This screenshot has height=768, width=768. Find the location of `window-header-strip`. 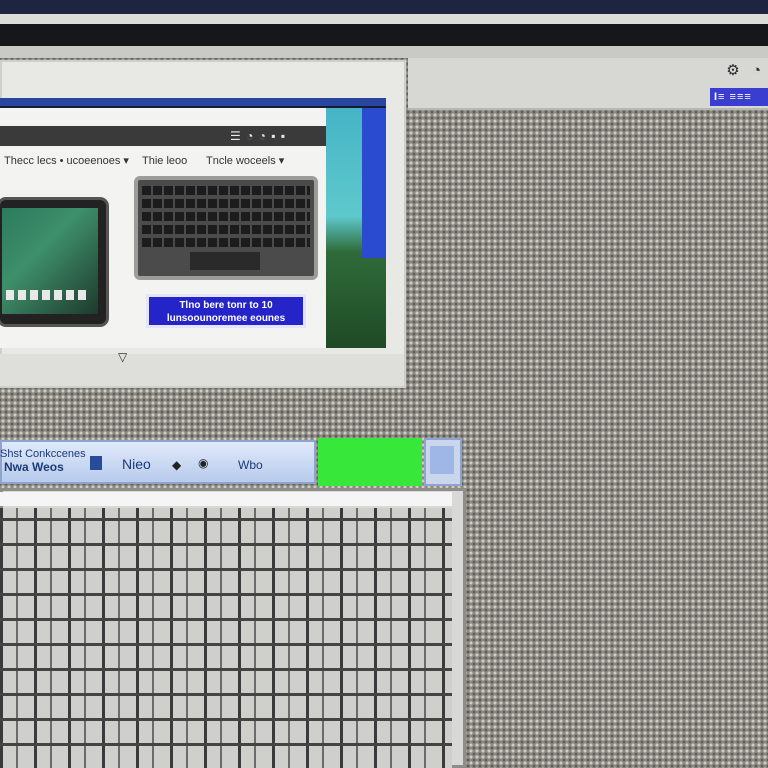

window-header-strip is located at coordinates (226, 499).